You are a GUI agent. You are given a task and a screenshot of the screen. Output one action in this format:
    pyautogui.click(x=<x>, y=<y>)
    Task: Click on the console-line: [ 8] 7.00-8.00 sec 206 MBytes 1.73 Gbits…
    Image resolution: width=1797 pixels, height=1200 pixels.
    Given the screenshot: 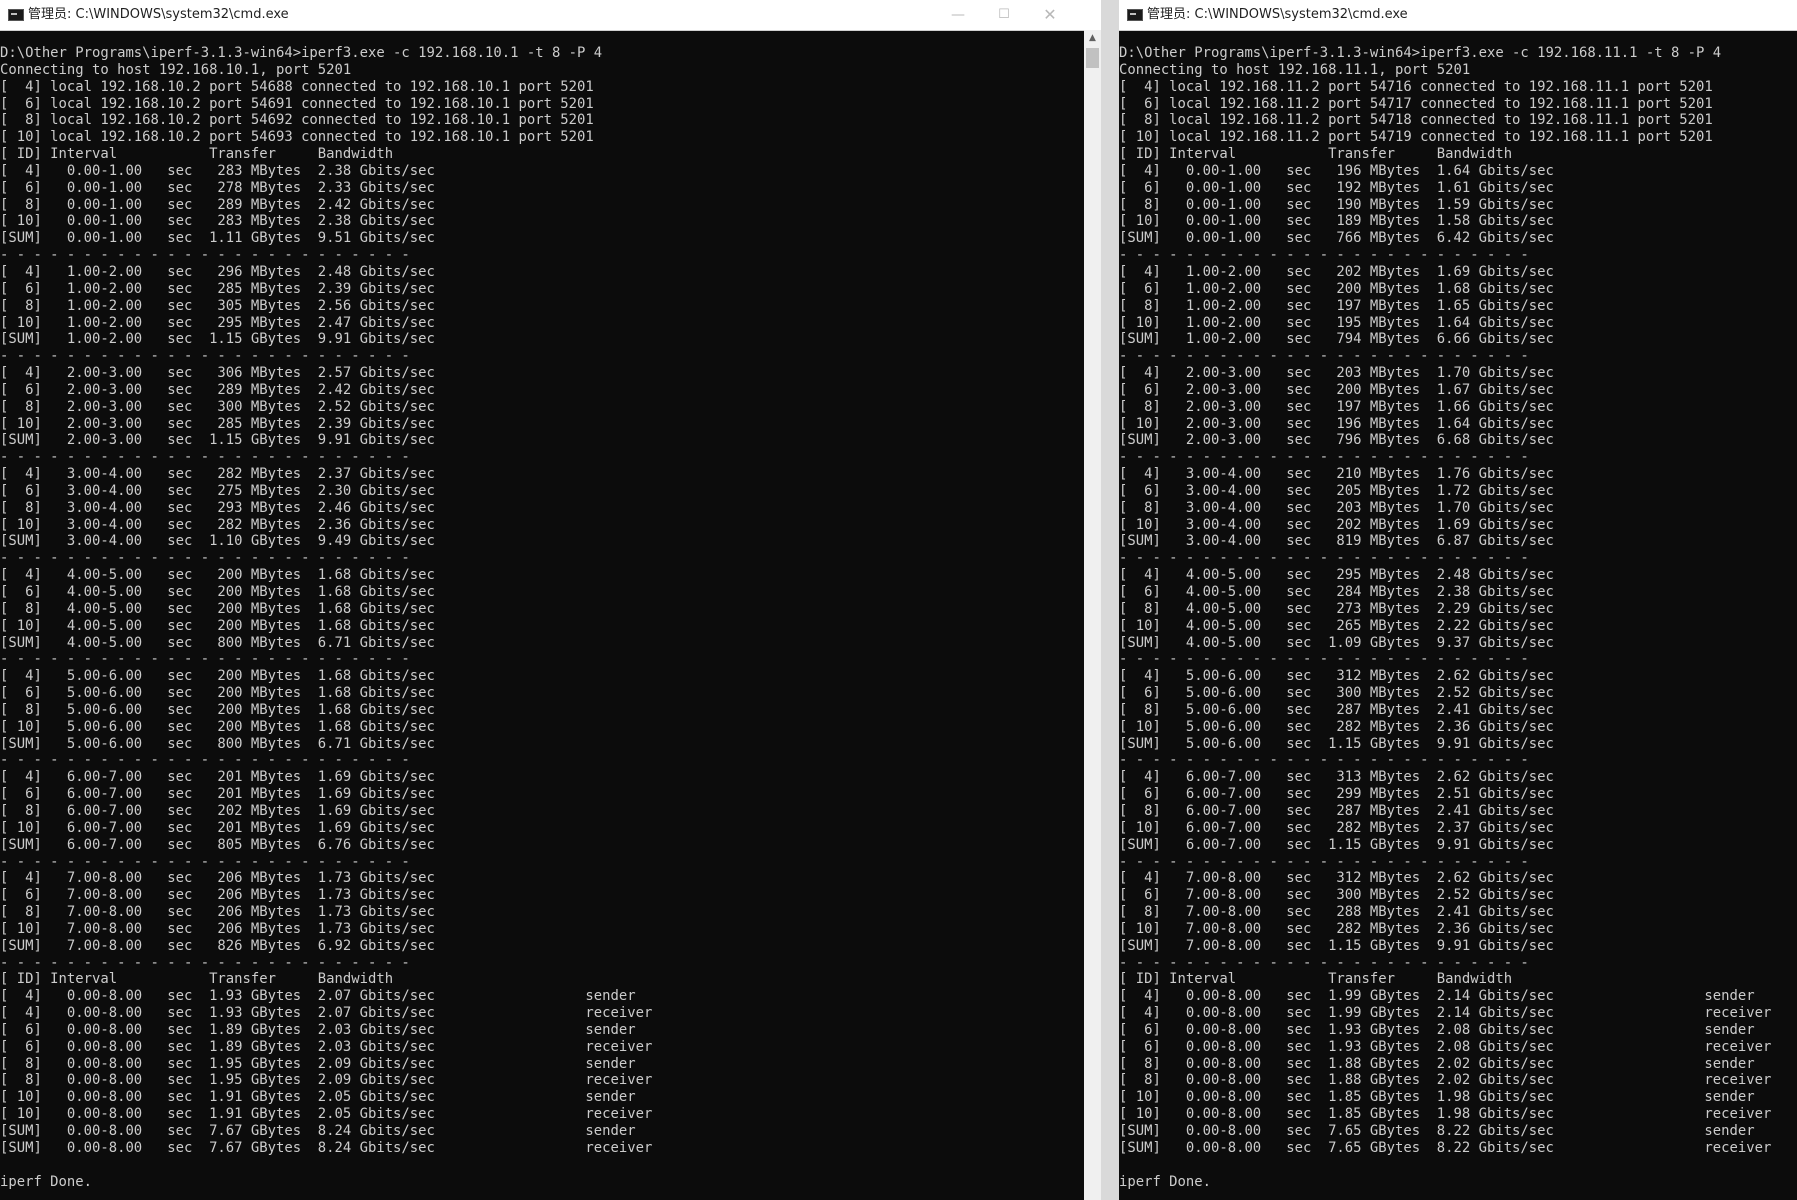 What is the action you would take?
    pyautogui.click(x=217, y=912)
    